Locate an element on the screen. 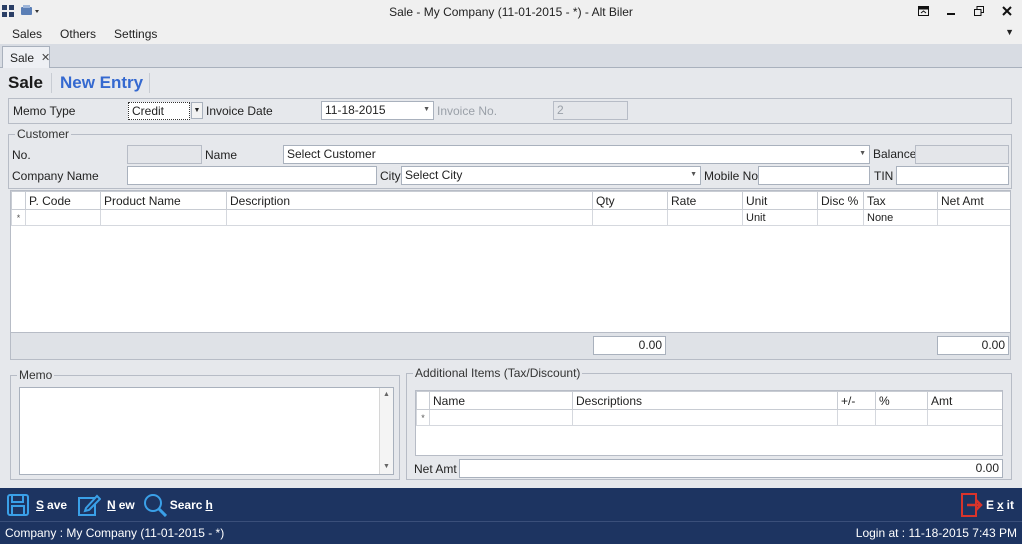 The image size is (1022, 544). tab-sale: Sale ✕ is located at coordinates (26, 57).